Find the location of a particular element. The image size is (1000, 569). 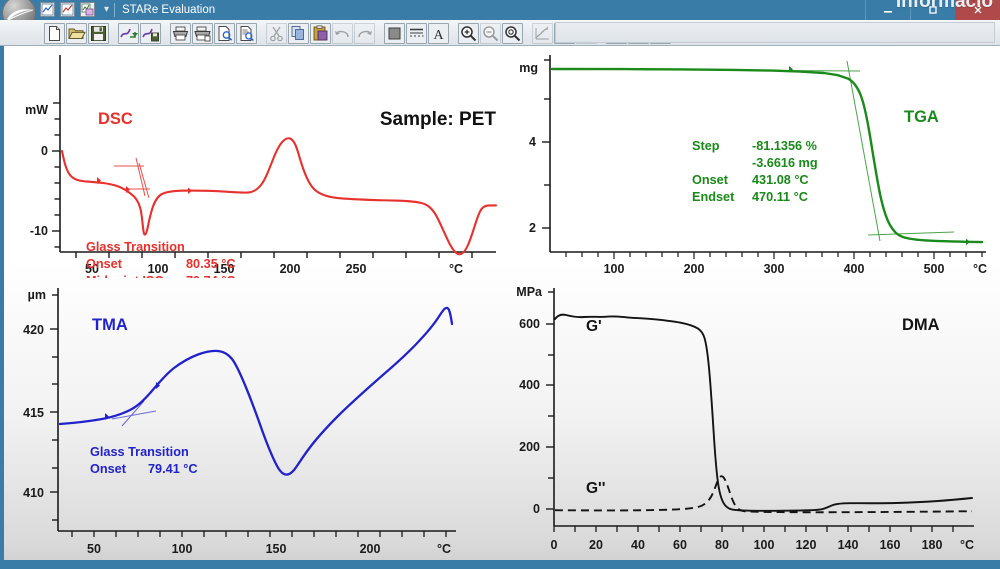

dma-xtick-140: 140 is located at coordinates (848, 545).